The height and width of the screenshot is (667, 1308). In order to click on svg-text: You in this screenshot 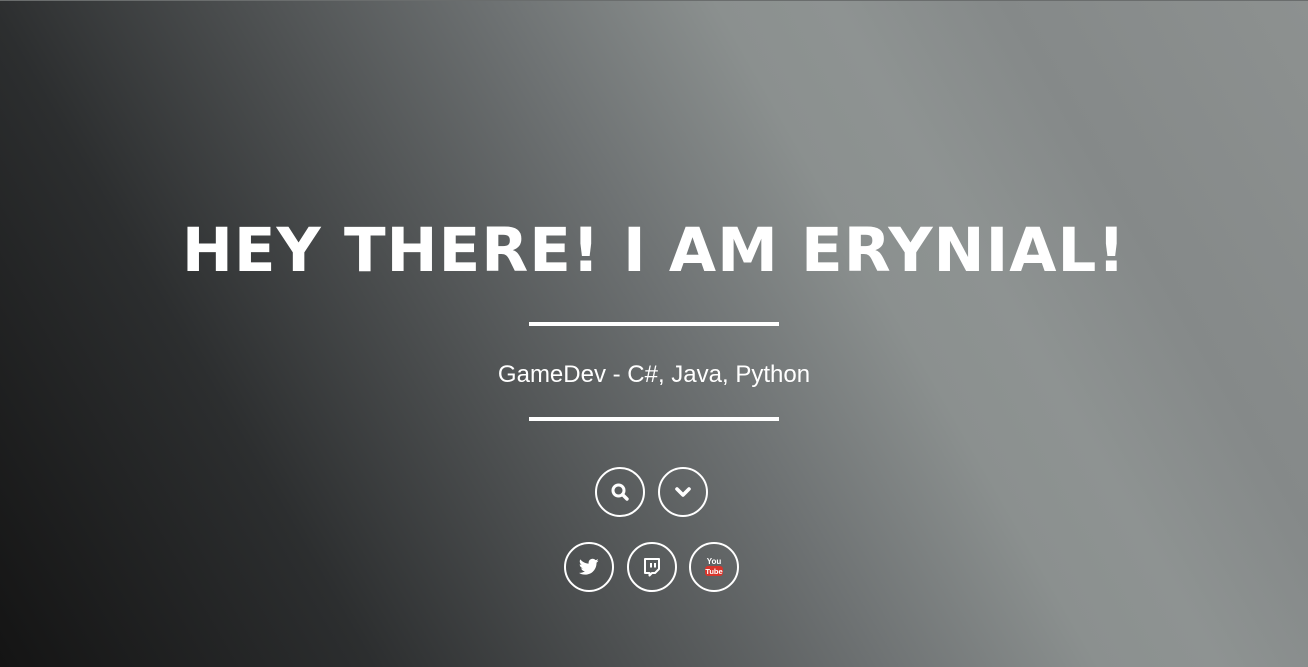, I will do `click(714, 561)`.